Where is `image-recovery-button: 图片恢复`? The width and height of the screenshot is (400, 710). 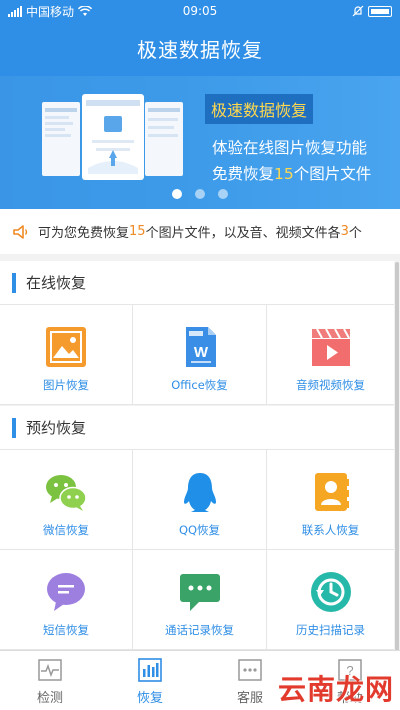
image-recovery-button: 图片恢复 is located at coordinates (66, 355).